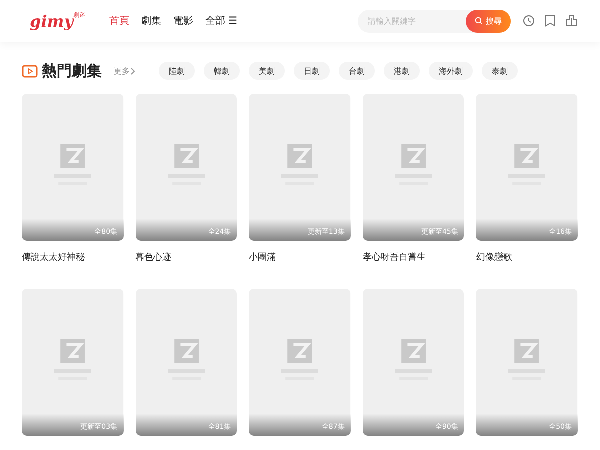 This screenshot has width=600, height=450. Describe the element at coordinates (184, 21) in the screenshot. I see `nav-link: 電影` at that location.